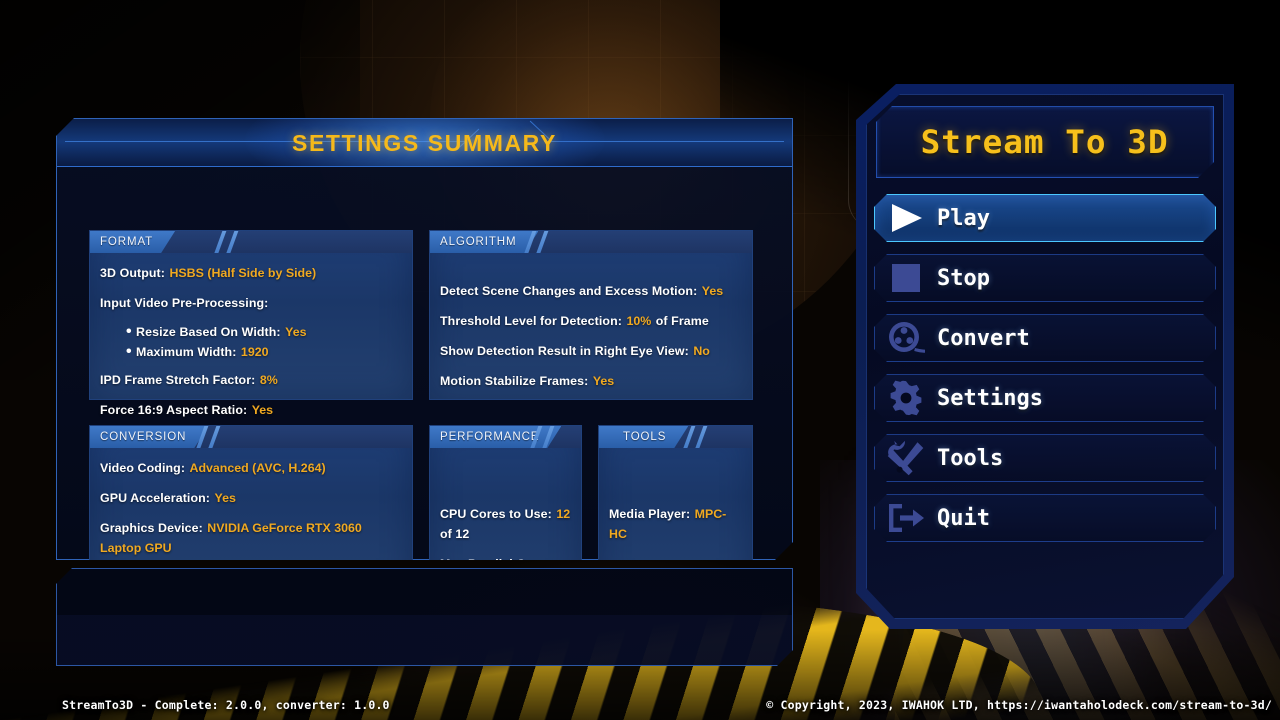 This screenshot has width=1280, height=720. I want to click on panel-header-label: ALGORITHM, so click(478, 242).